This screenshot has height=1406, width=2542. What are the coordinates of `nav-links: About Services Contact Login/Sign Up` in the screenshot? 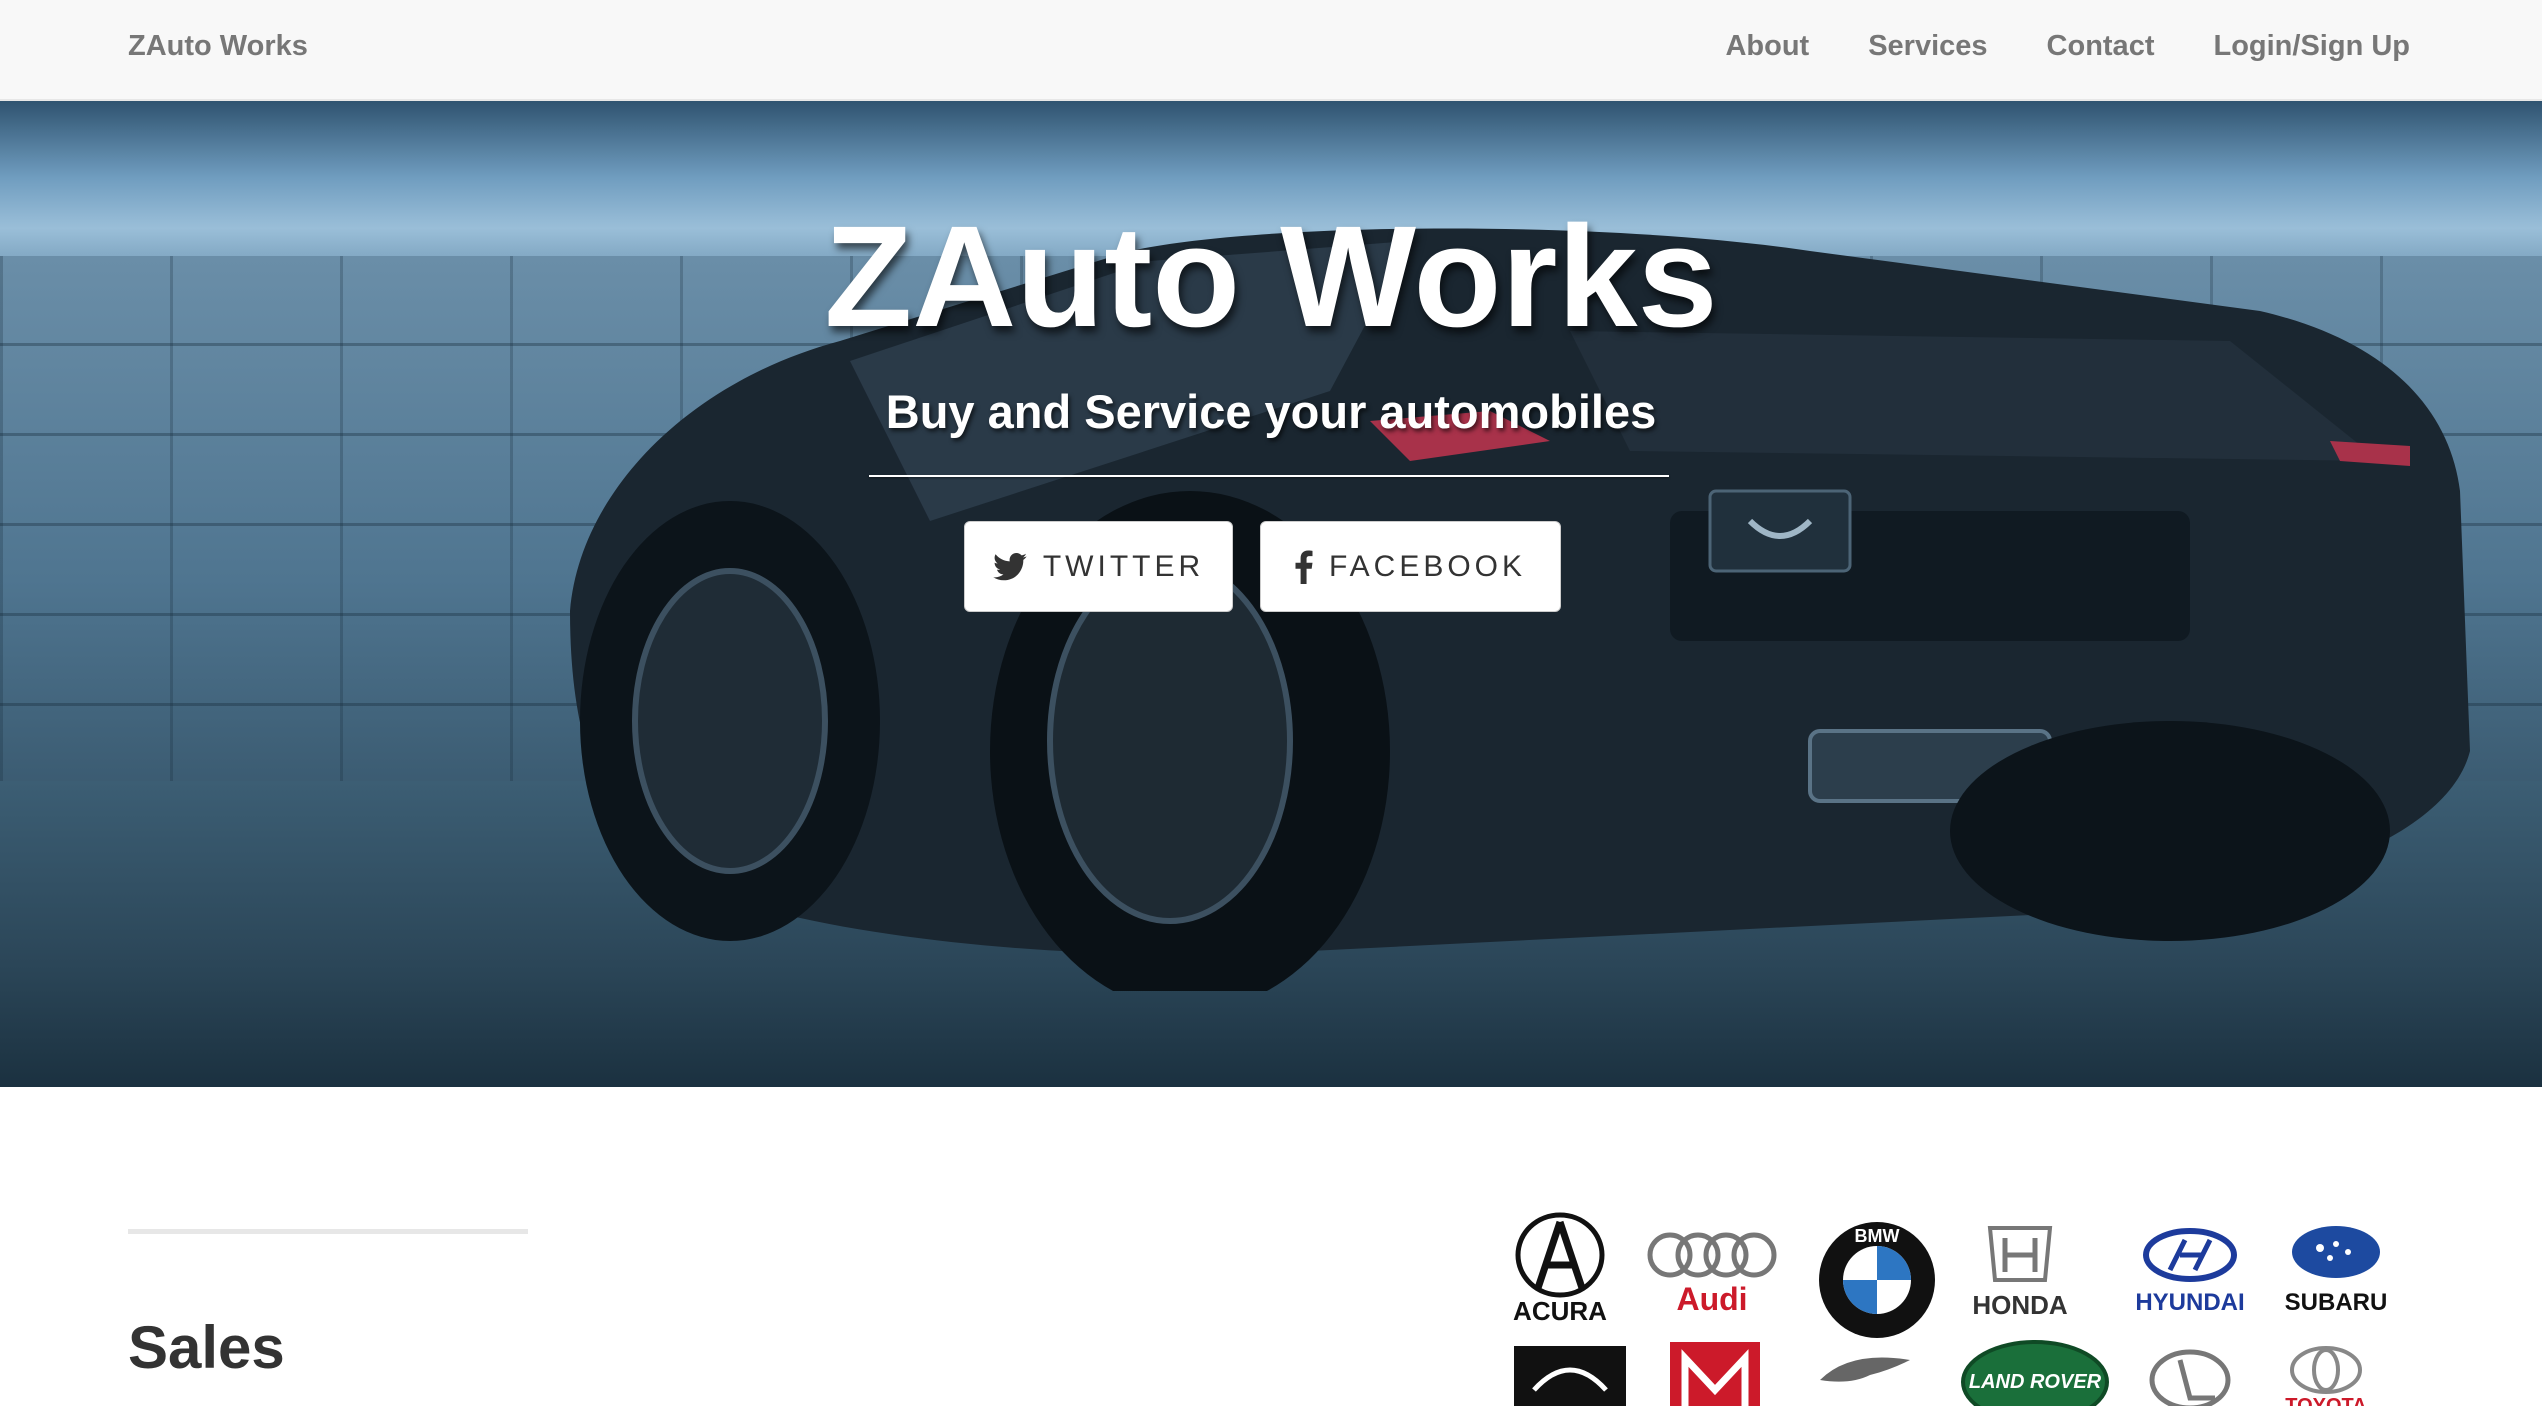 It's located at (2067, 46).